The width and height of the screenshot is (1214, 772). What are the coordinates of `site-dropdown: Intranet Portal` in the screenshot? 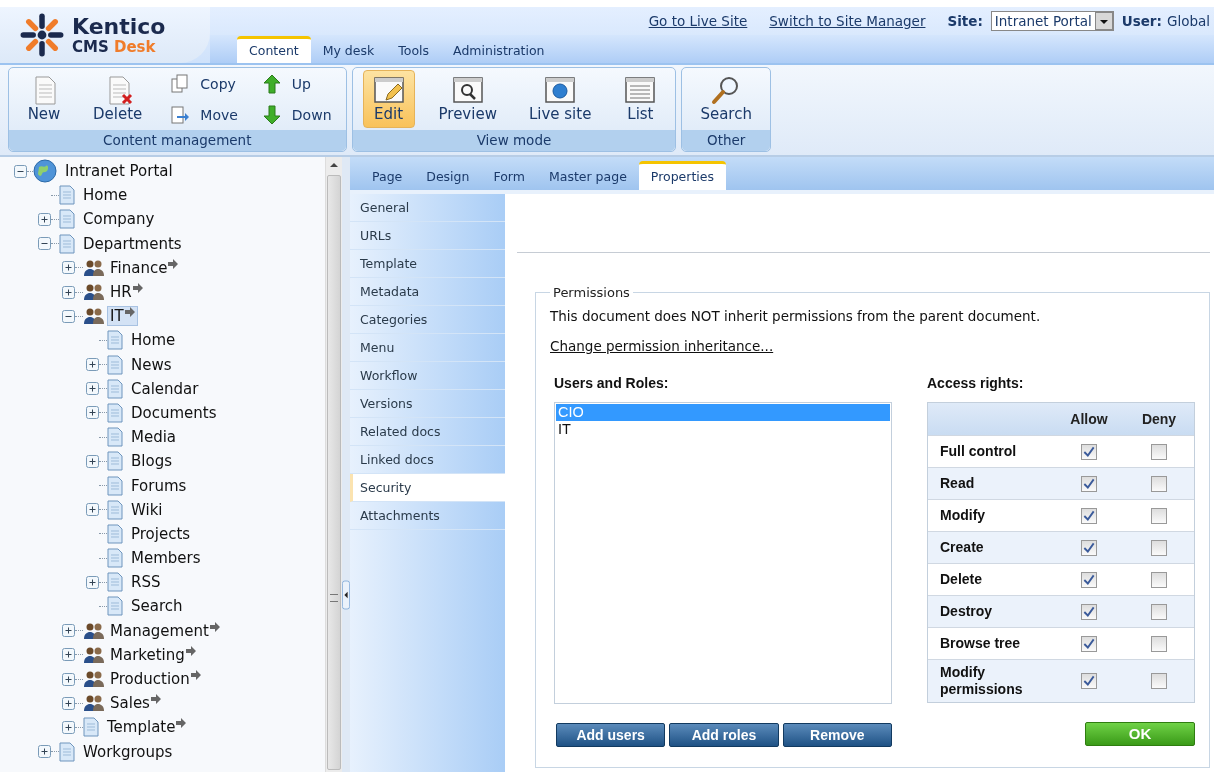 It's located at (1052, 21).